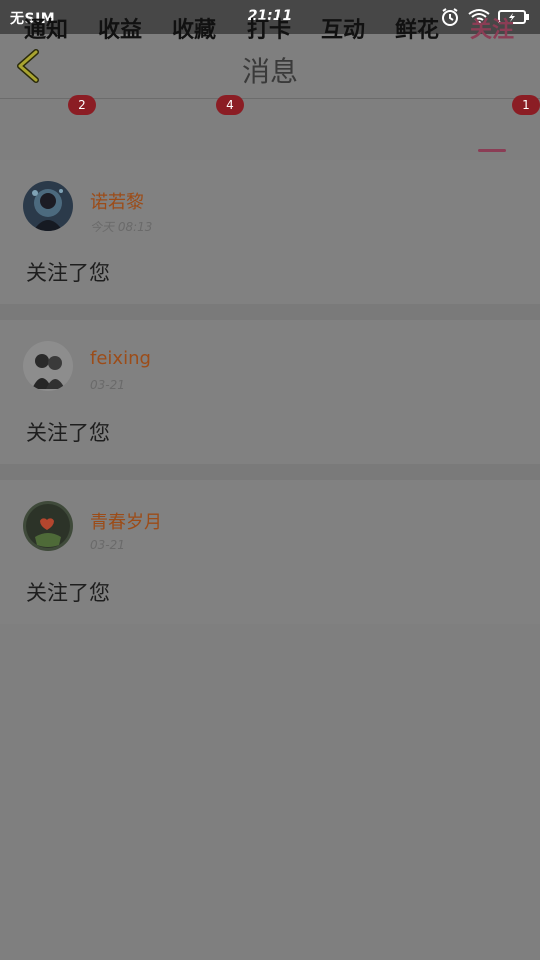  What do you see at coordinates (492, 31) in the screenshot?
I see `tab-follow: 关注` at bounding box center [492, 31].